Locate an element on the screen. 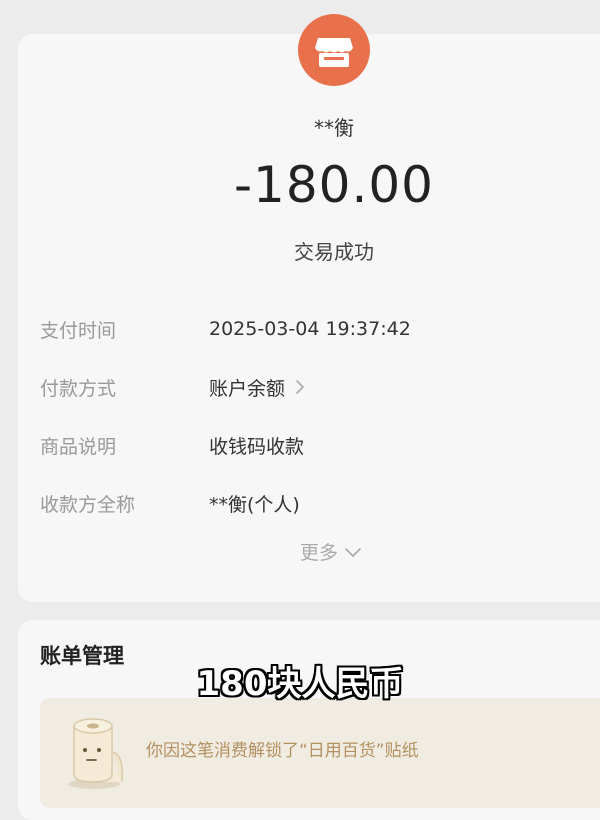 This screenshot has height=820, width=600. sticker-banner-text: 你因这笔消费解锁了“日用百货”贴纸 is located at coordinates (282, 751).